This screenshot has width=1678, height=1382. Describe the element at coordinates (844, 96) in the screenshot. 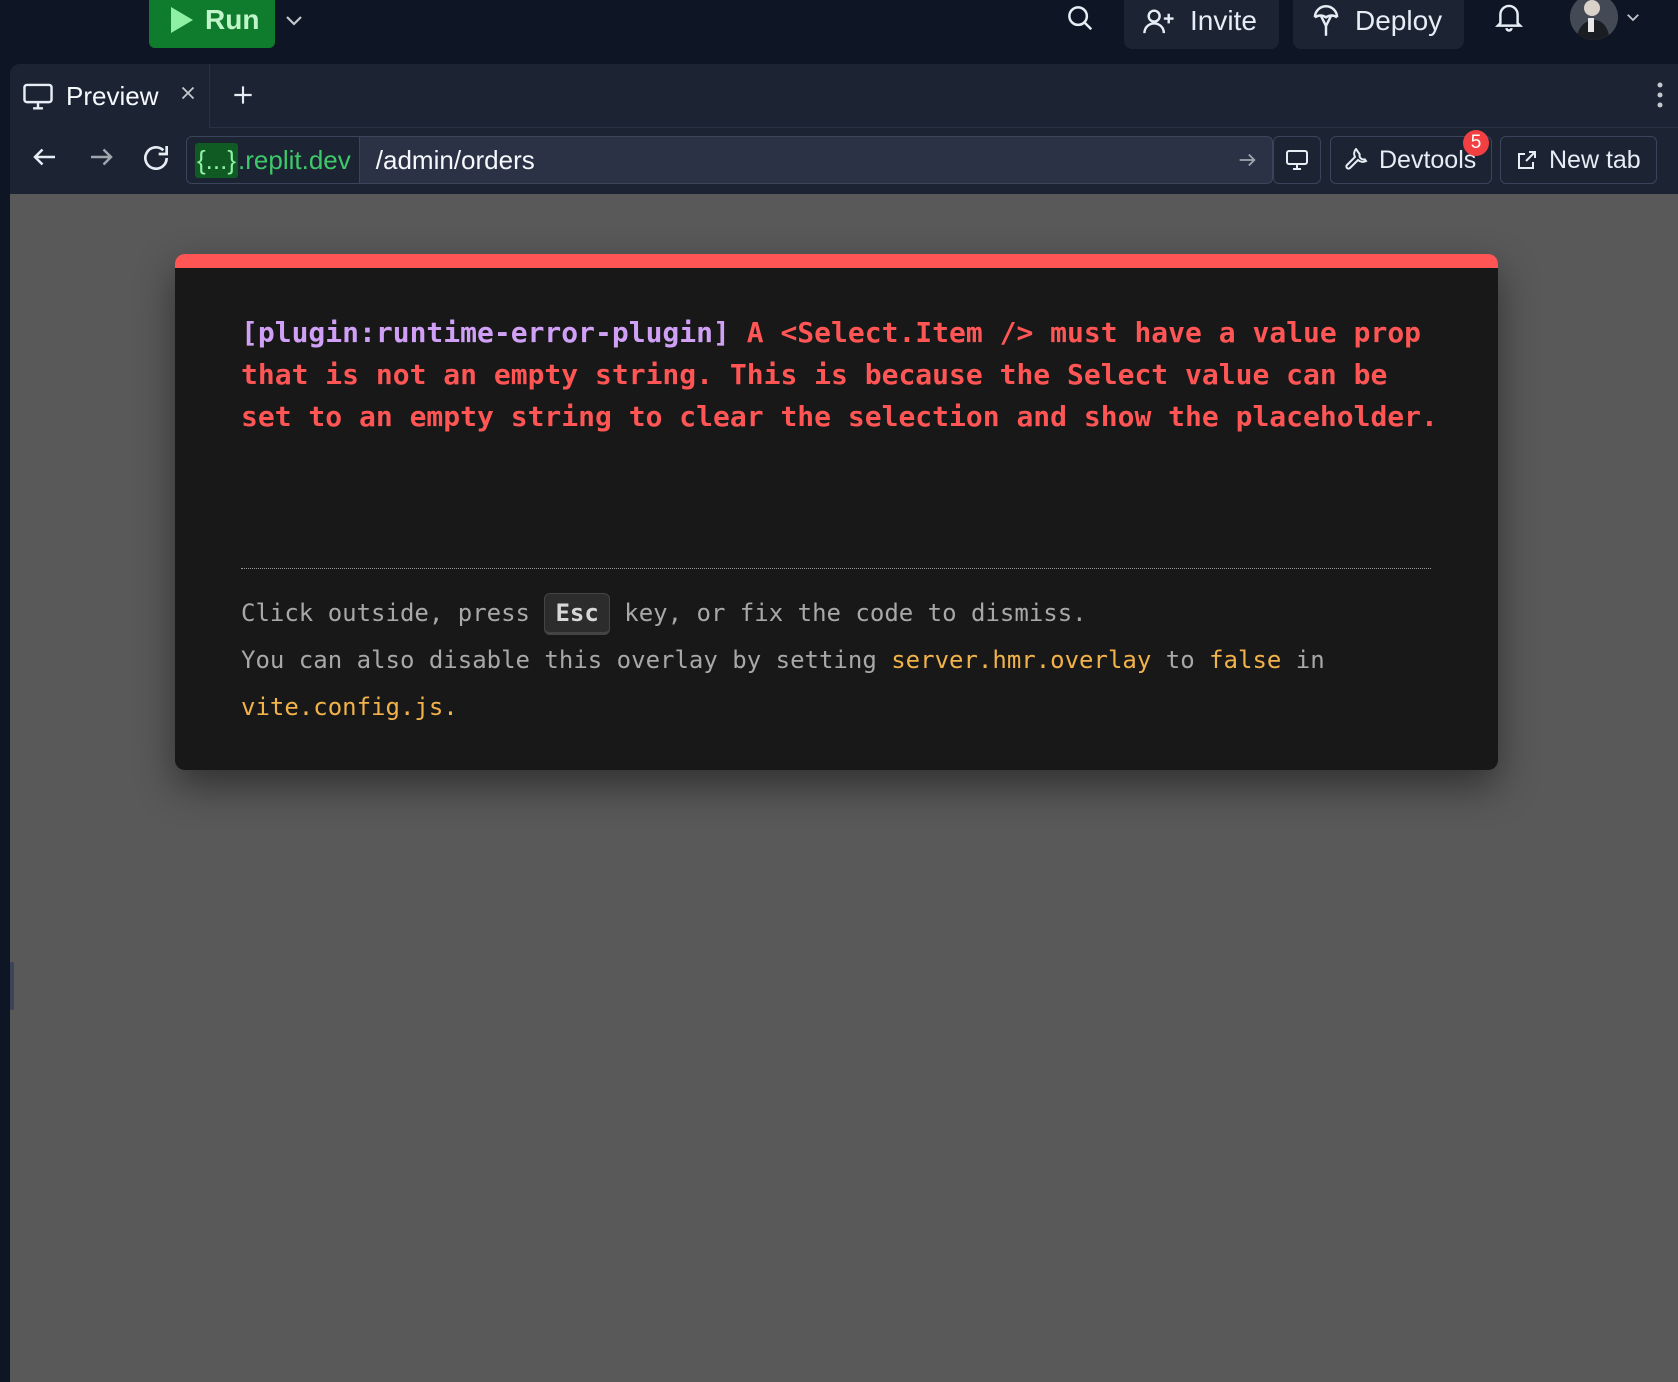

I see `tab-bar: Preview` at that location.